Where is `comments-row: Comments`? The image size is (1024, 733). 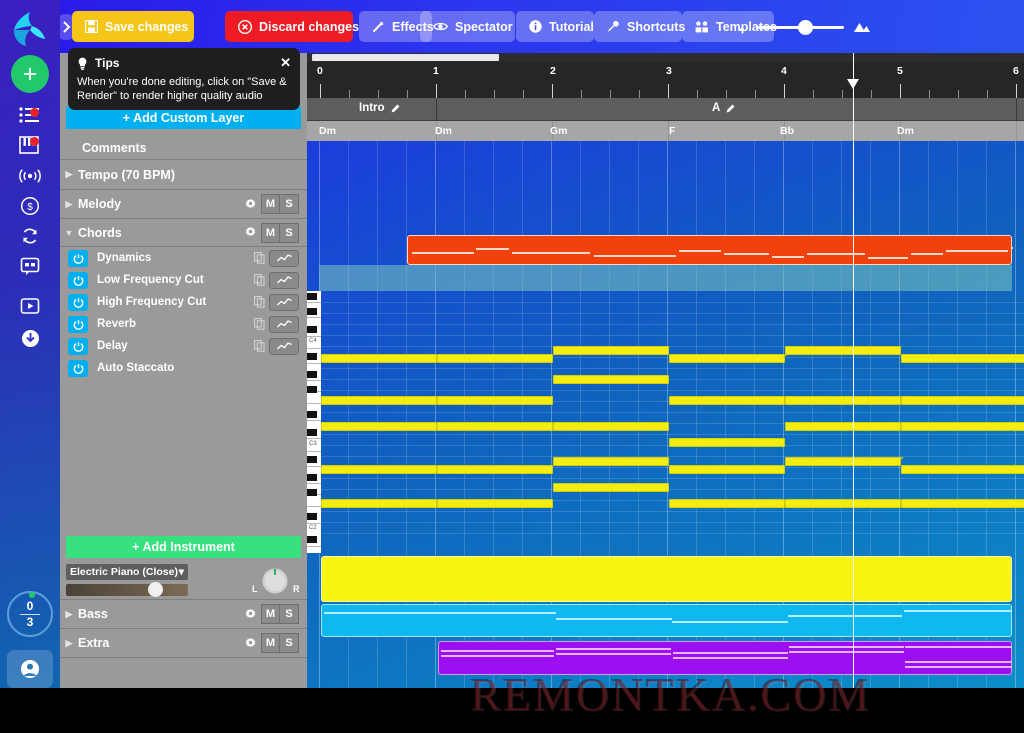 comments-row: Comments is located at coordinates (183, 148).